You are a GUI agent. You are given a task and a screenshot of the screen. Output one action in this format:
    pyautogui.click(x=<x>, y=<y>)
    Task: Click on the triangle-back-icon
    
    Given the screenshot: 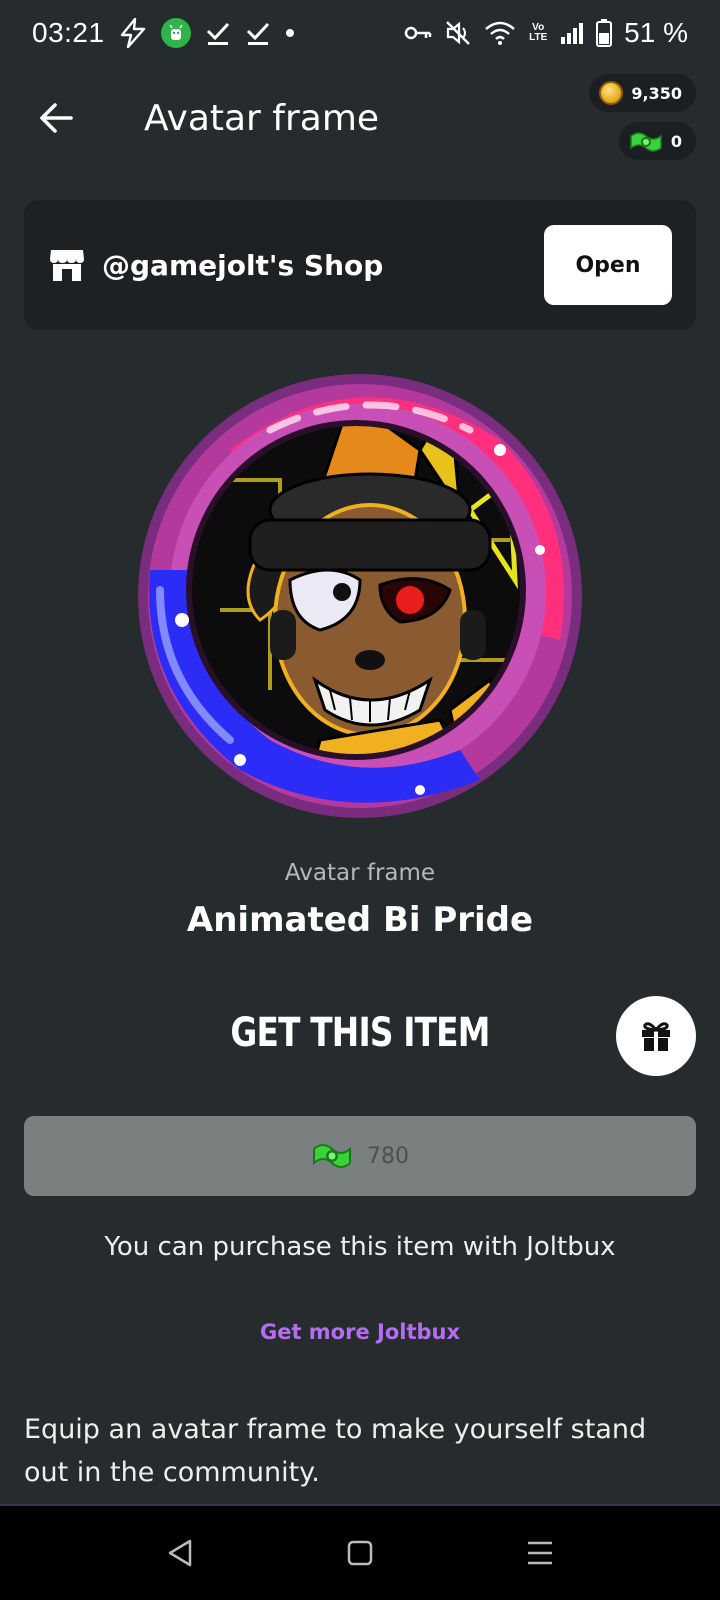 What is the action you would take?
    pyautogui.click(x=180, y=1553)
    